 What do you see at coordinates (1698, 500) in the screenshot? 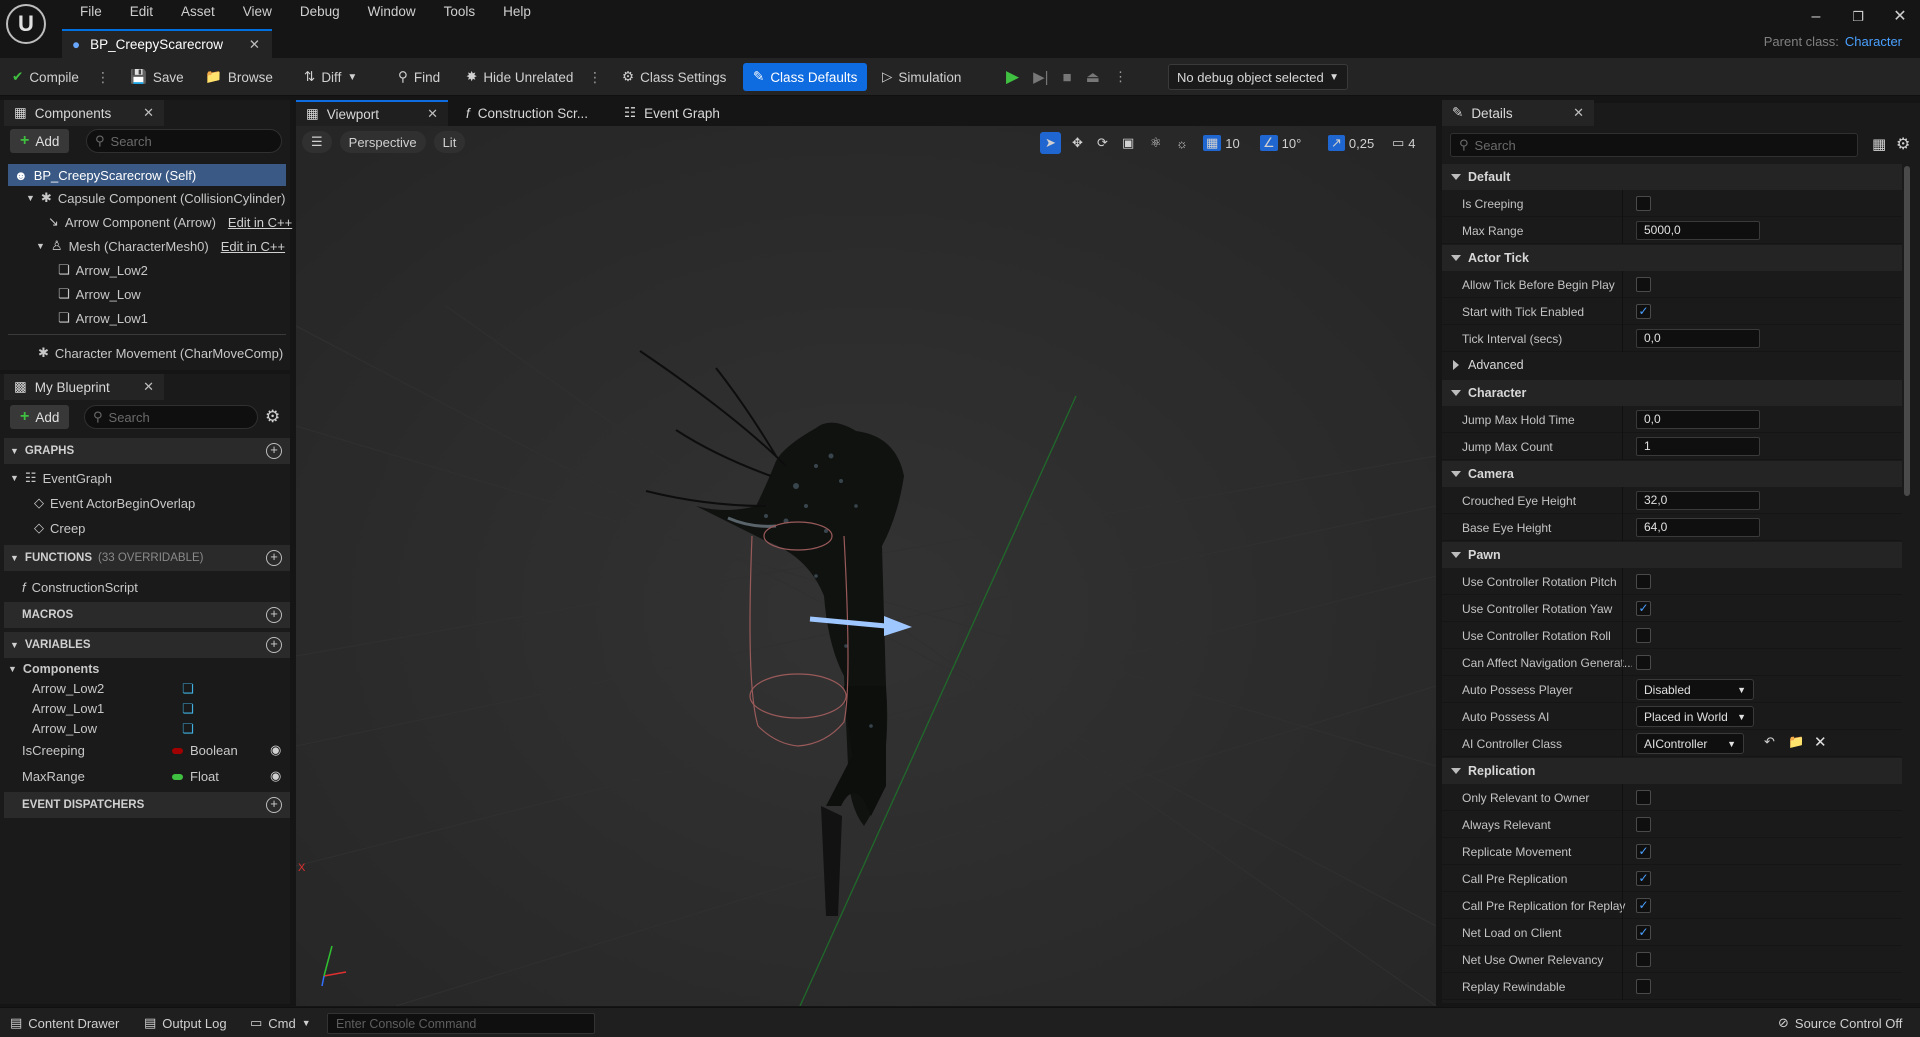
I see `crouched-eye-field: 32,0` at bounding box center [1698, 500].